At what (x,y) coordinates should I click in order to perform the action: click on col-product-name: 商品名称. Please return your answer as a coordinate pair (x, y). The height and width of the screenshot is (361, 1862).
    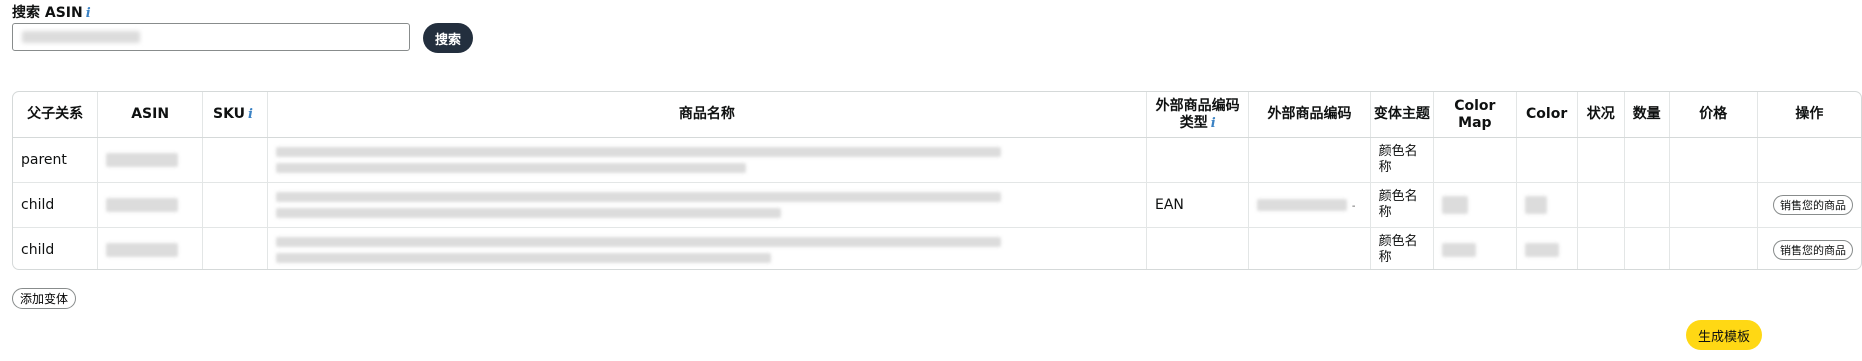
    Looking at the image, I should click on (706, 115).